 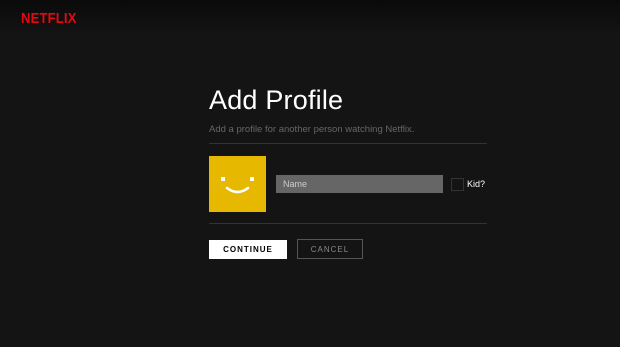 I want to click on smiley-face-icon, so click(x=237, y=185).